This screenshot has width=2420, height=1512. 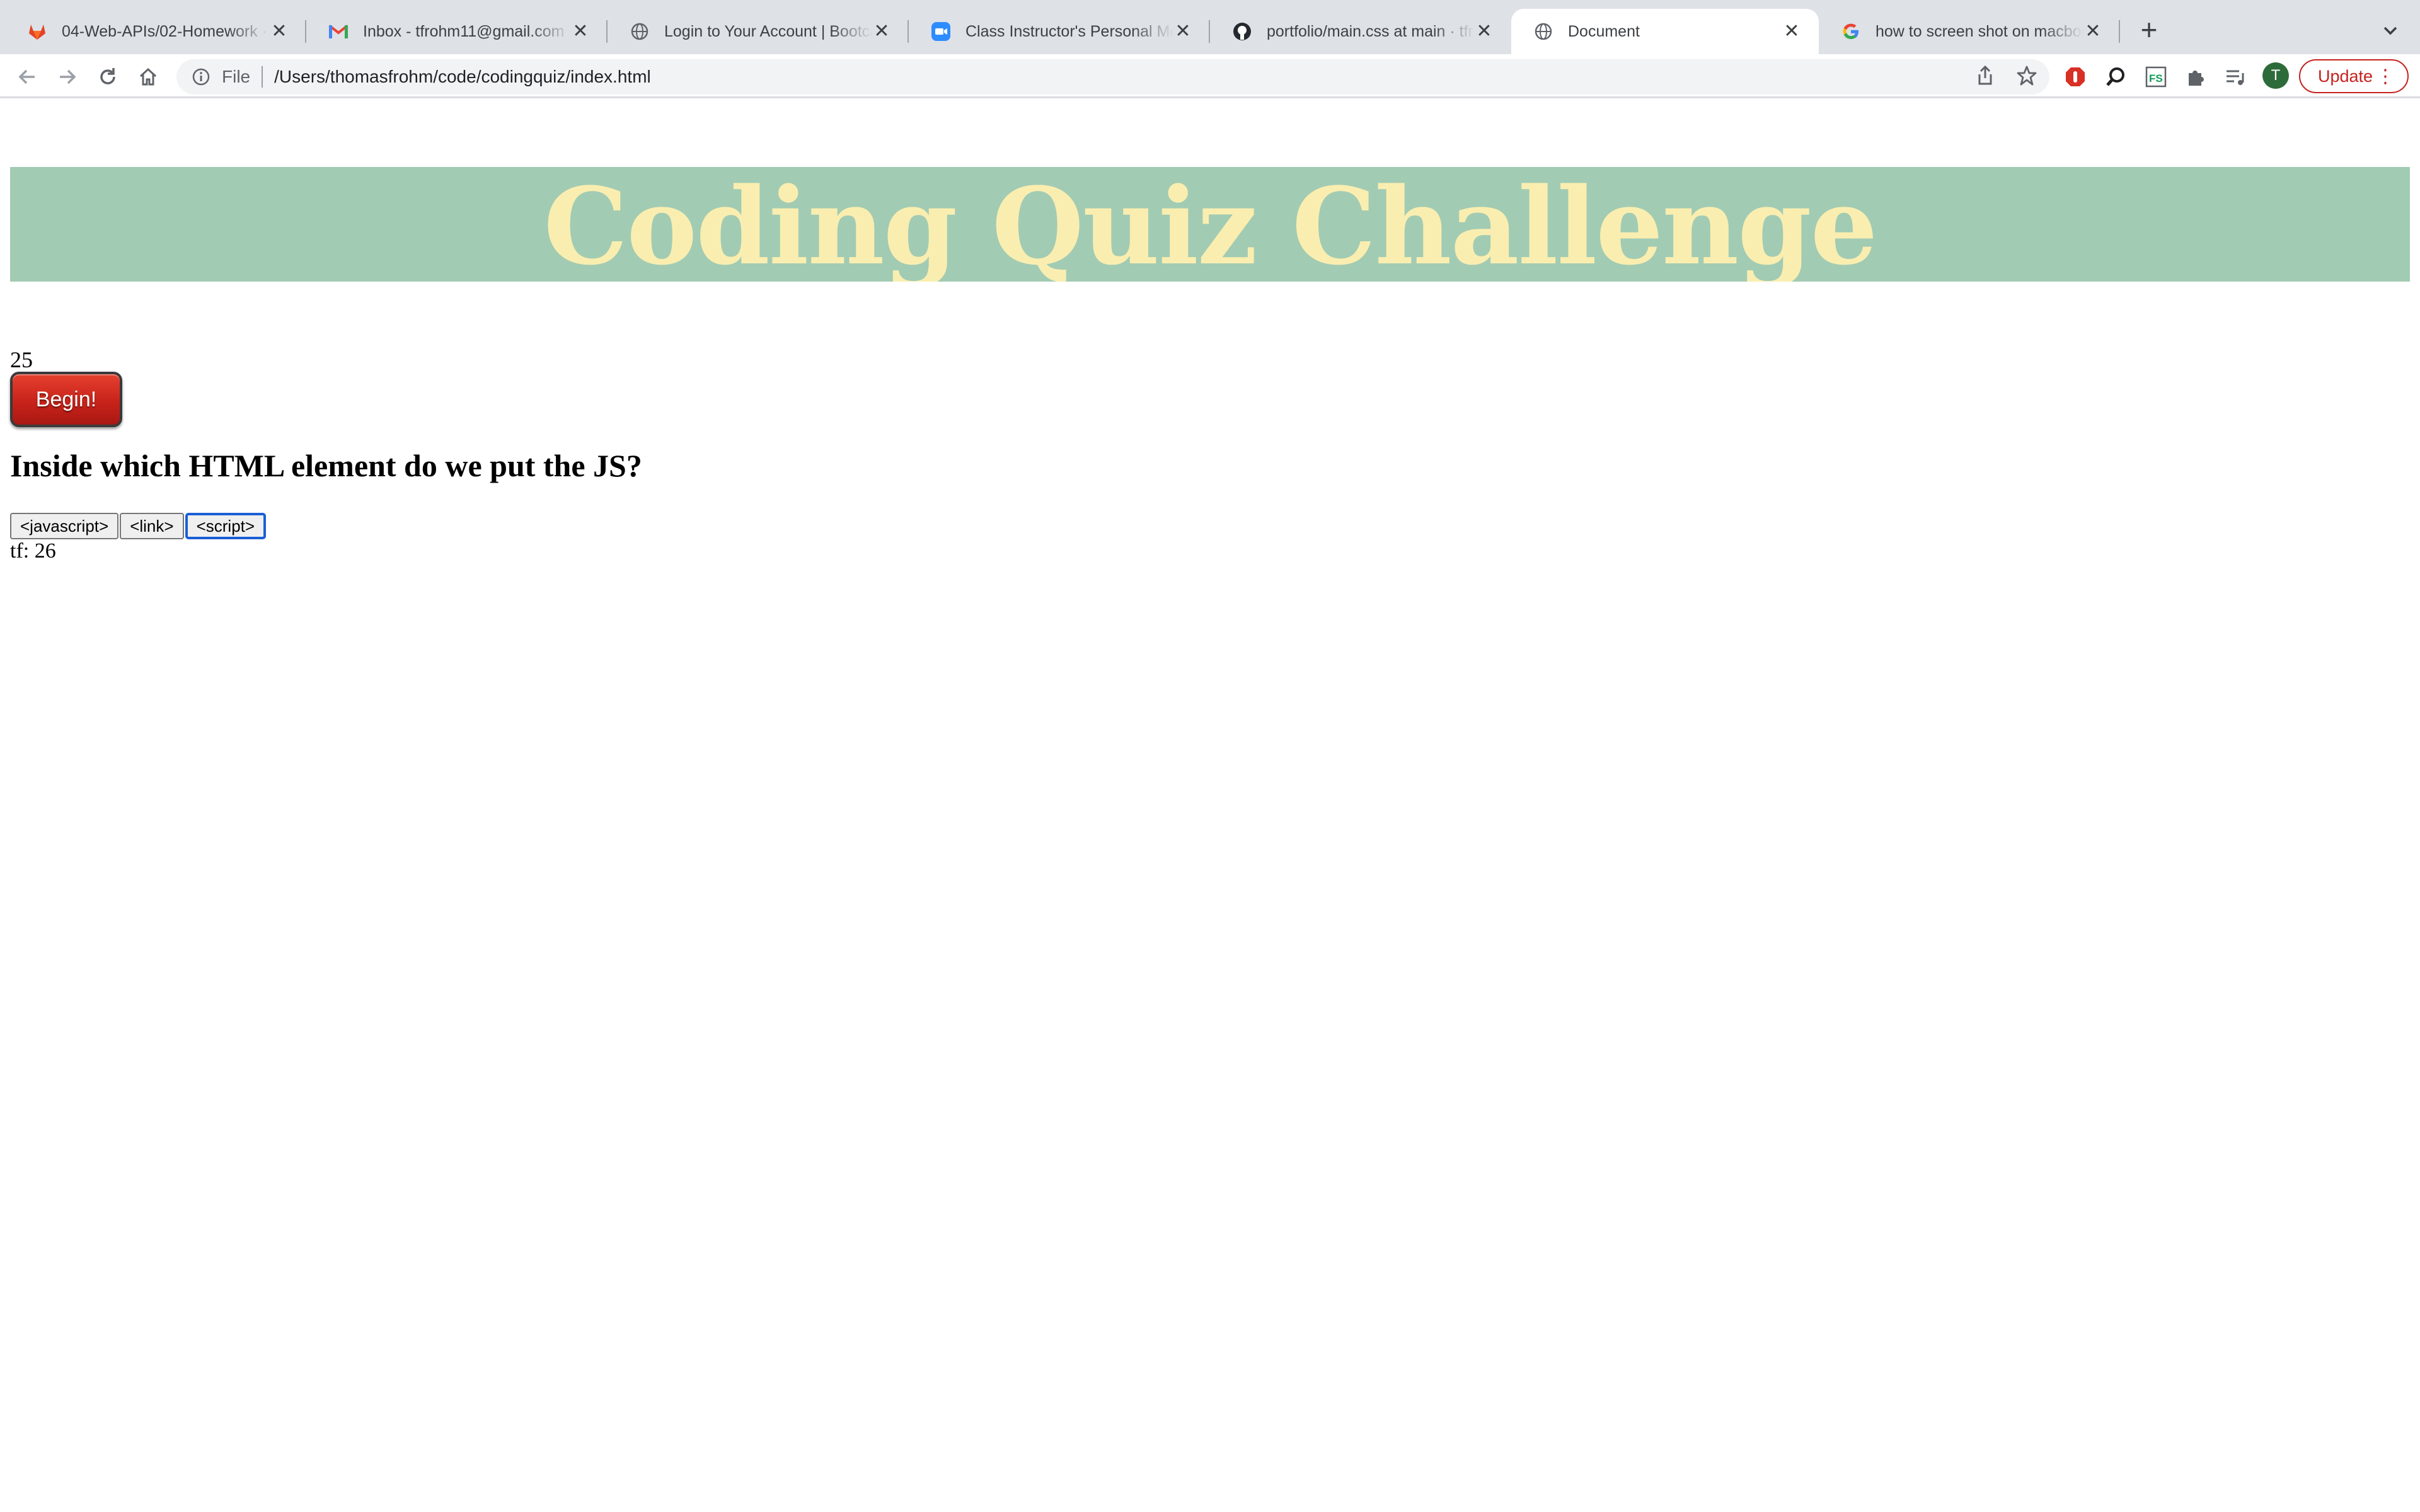 What do you see at coordinates (1980, 31) in the screenshot?
I see `tab-title: how to screen shot on macbook` at bounding box center [1980, 31].